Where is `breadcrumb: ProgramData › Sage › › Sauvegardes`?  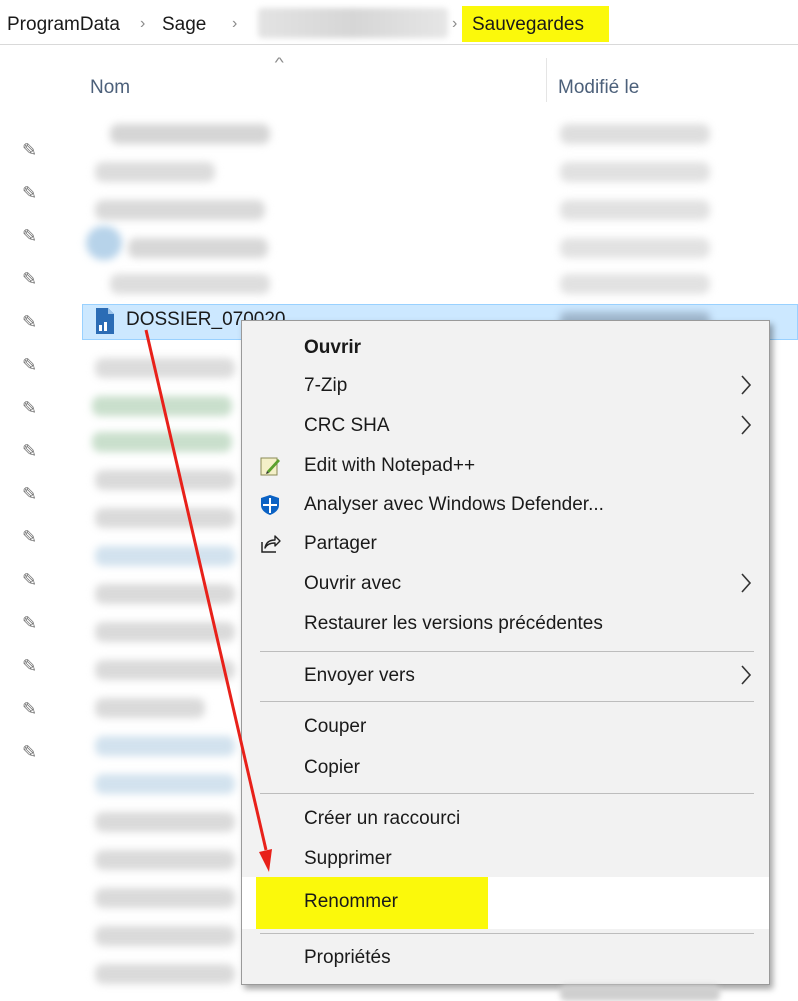
breadcrumb: ProgramData › Sage › › Sauvegardes is located at coordinates (399, 22).